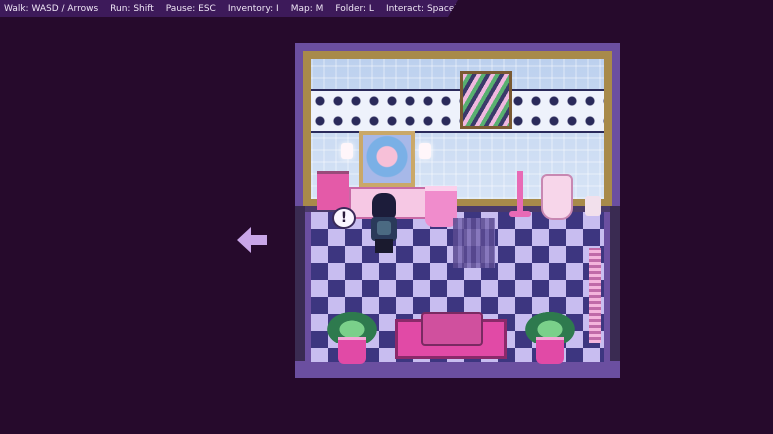 This screenshot has height=434, width=773. Describe the element at coordinates (347, 151) in the screenshot. I see `wall-lamp-left` at that location.